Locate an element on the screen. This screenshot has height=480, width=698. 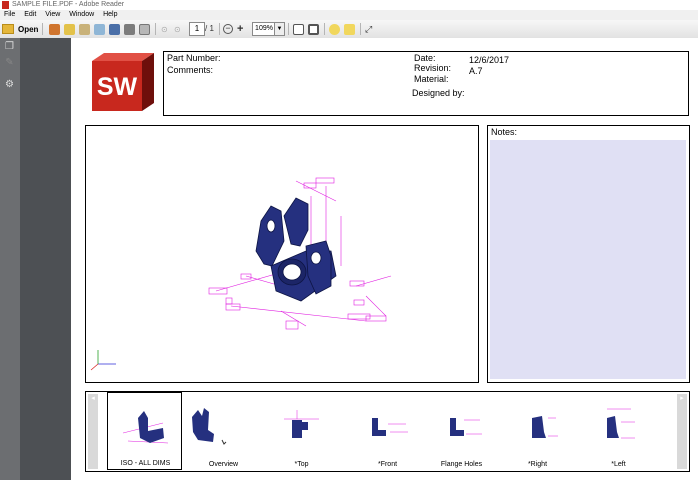
axis-triad is located at coordinates (103, 360).